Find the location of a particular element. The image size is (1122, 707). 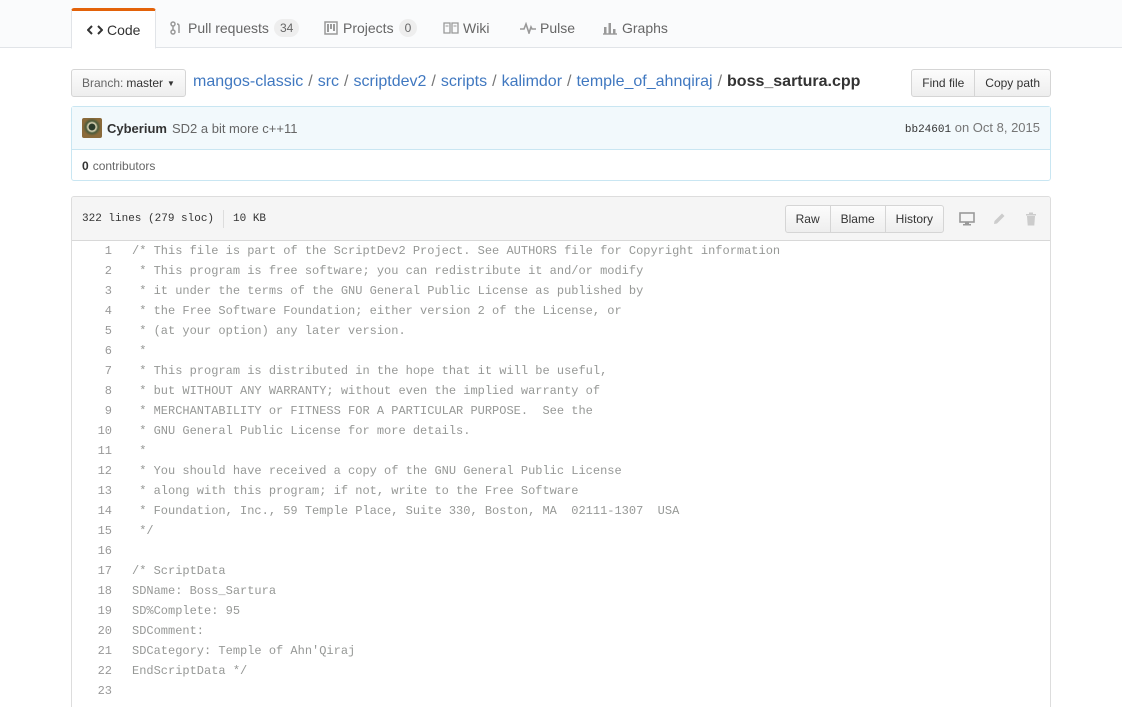

tab-label: Wiki is located at coordinates (476, 28).